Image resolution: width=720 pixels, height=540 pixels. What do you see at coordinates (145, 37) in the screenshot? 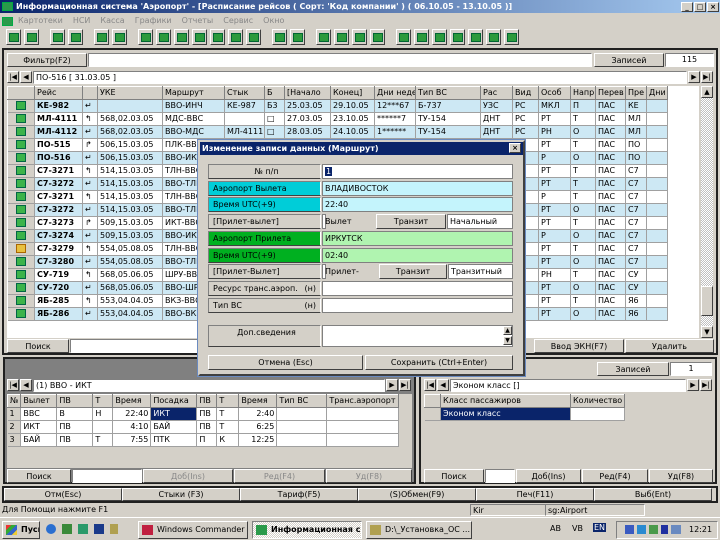
I see `globe-button` at bounding box center [145, 37].